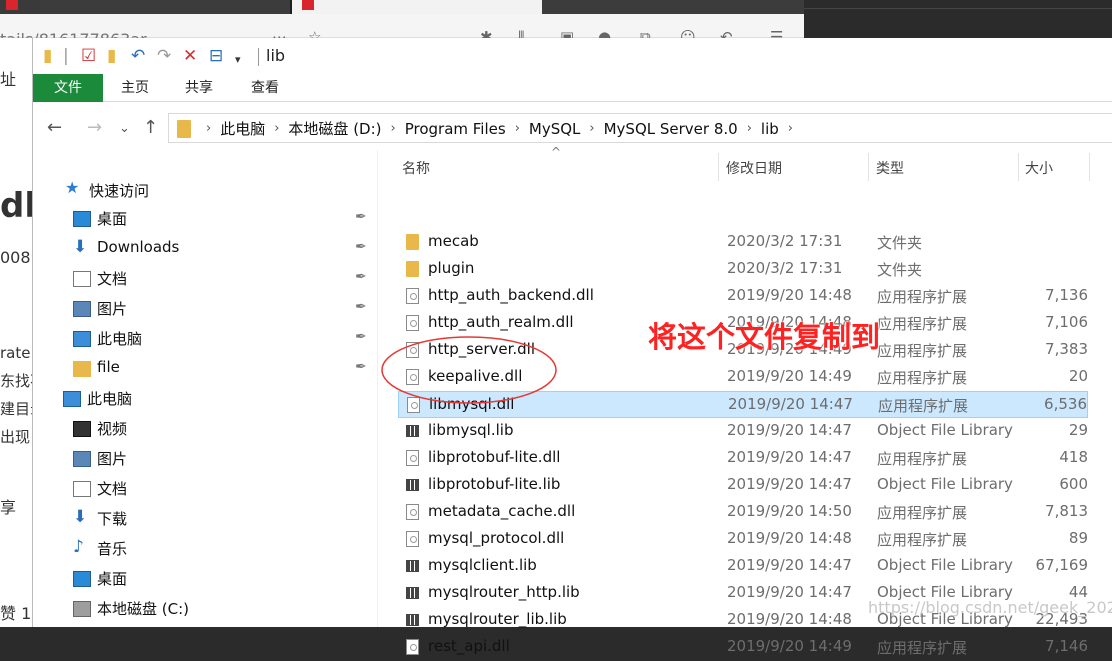  I want to click on nav-this-pc: 此电脑, so click(205, 399).